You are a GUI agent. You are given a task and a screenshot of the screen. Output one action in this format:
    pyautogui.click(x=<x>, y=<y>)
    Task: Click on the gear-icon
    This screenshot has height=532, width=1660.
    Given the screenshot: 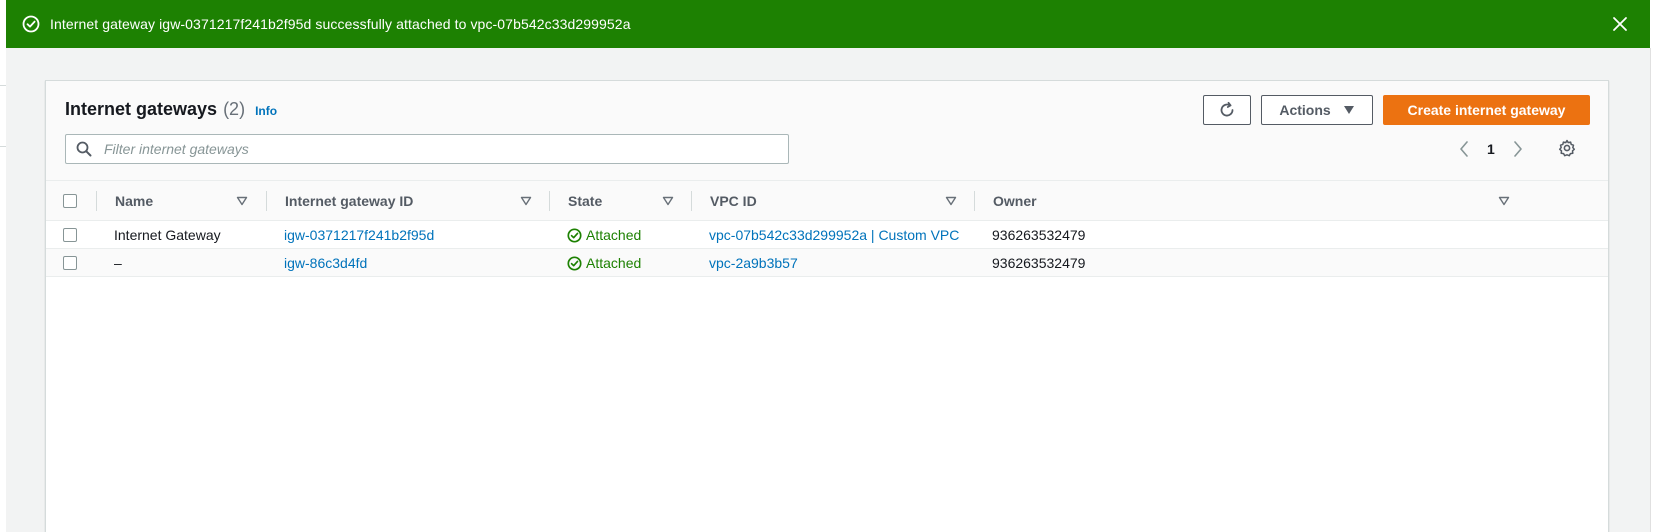 What is the action you would take?
    pyautogui.click(x=1567, y=148)
    